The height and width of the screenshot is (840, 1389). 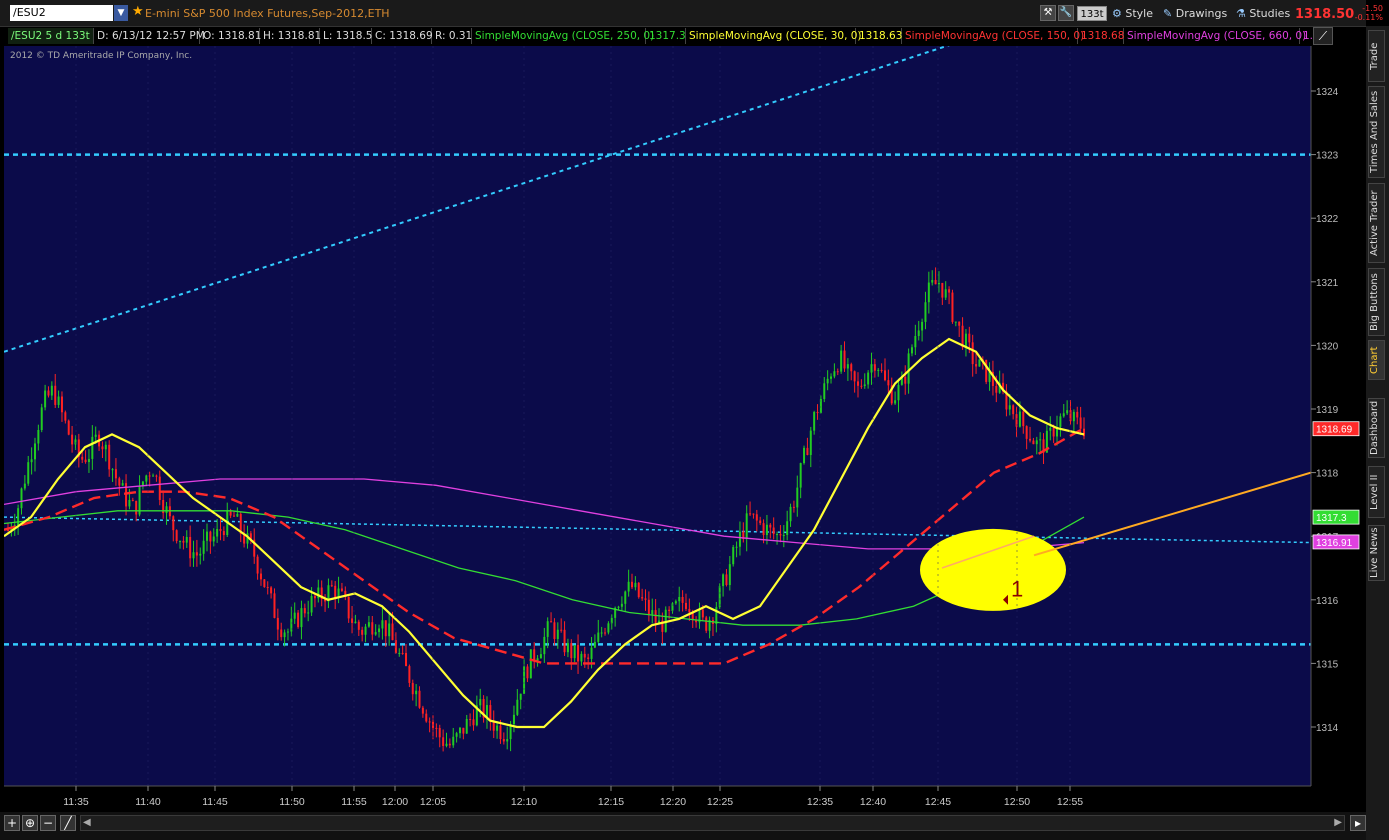 What do you see at coordinates (51, 36) in the screenshot?
I see `symbol-info: /ESU2 5 d 133t` at bounding box center [51, 36].